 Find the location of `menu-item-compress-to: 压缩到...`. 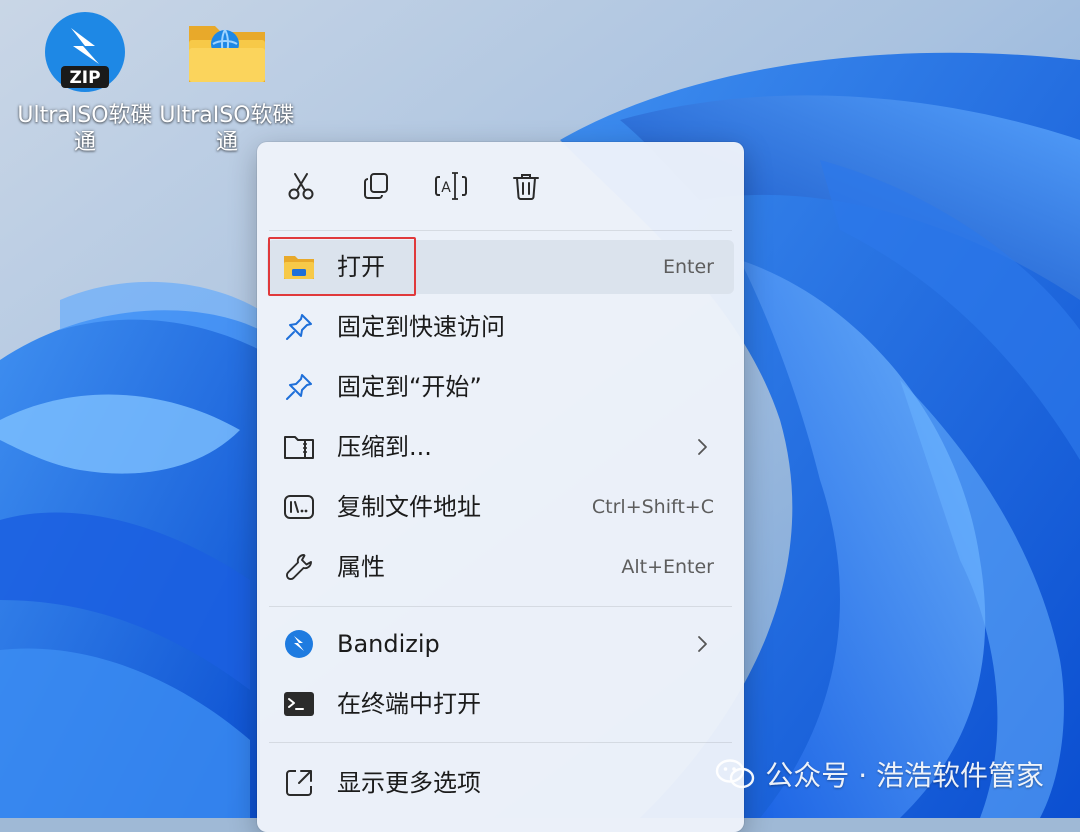

menu-item-compress-to: 压缩到... is located at coordinates (500, 447).